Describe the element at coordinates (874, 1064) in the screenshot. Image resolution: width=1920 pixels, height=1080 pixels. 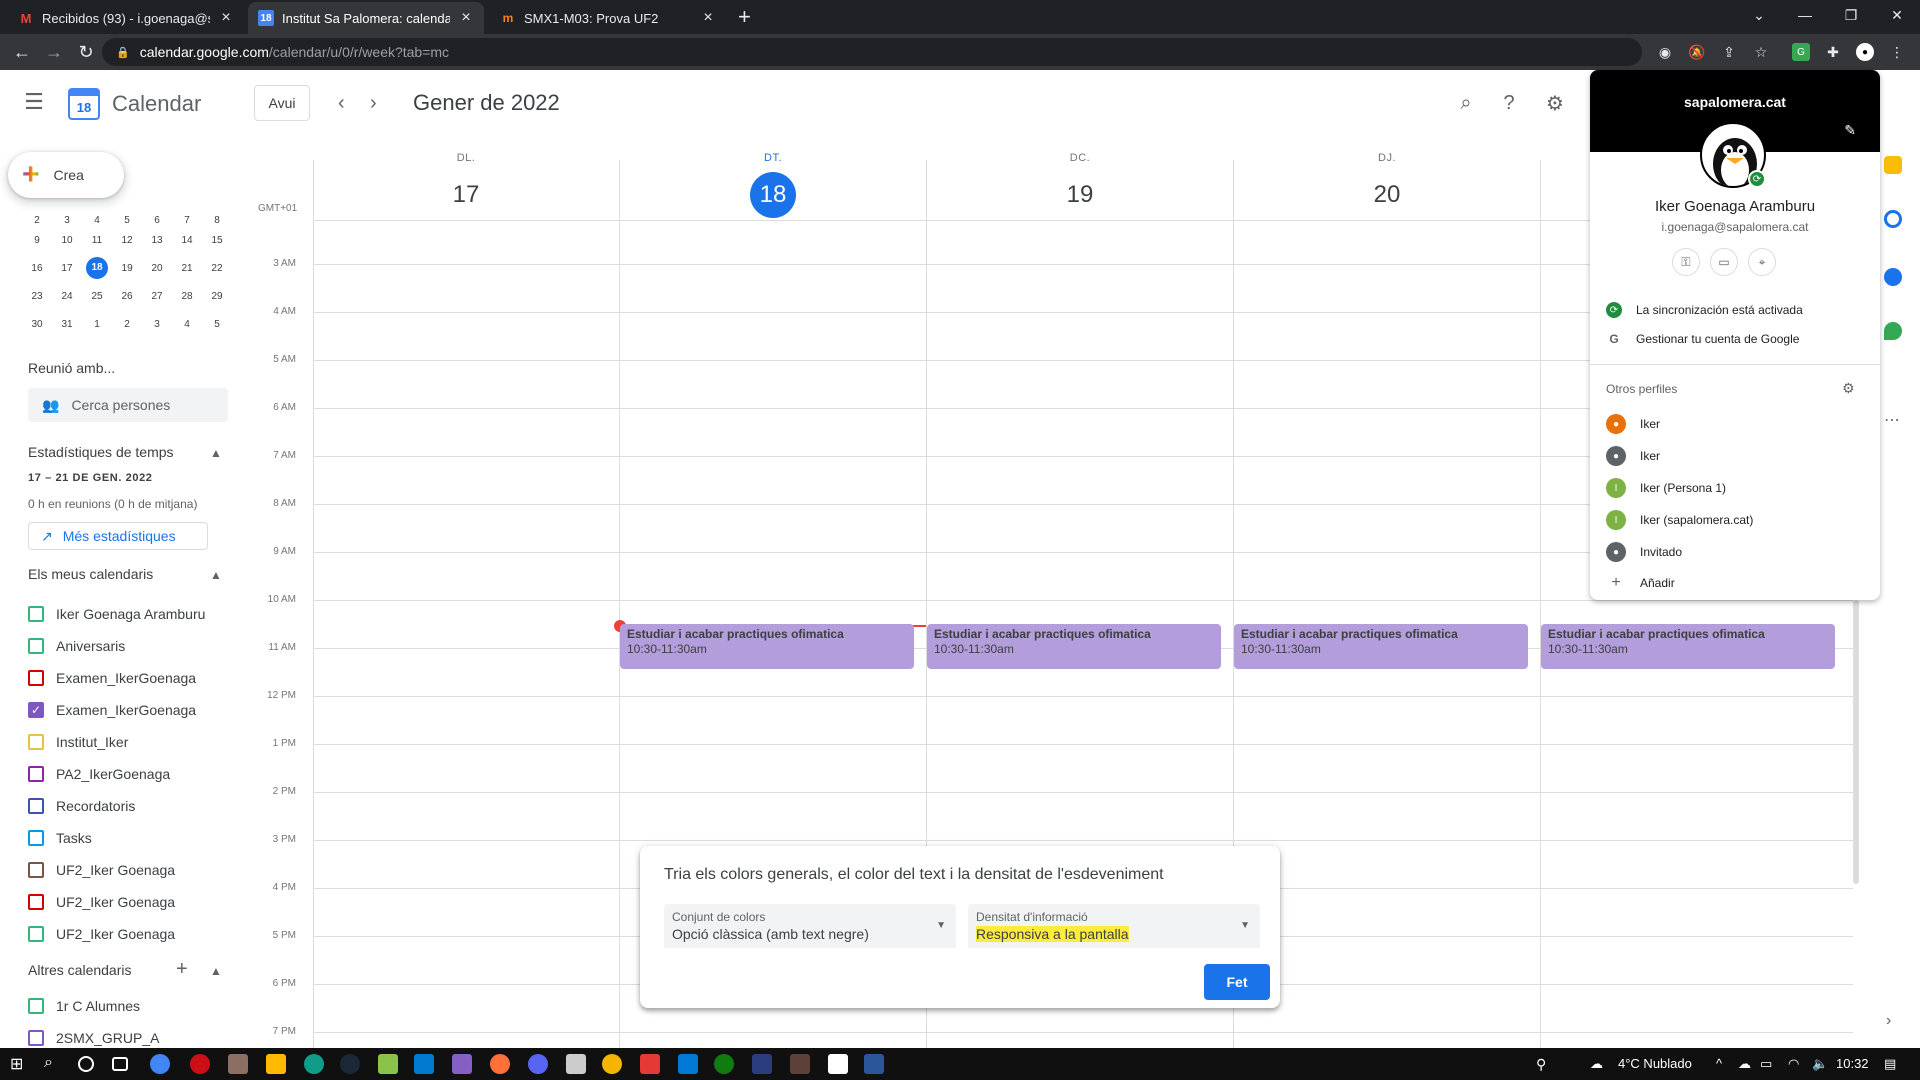
I see `word-icon` at that location.